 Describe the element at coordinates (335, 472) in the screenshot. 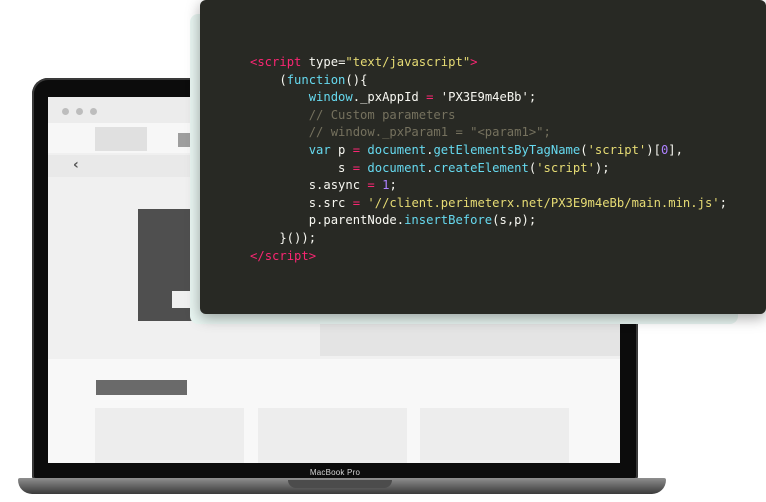

I see `laptop-brand-label: MacBook Pro` at that location.